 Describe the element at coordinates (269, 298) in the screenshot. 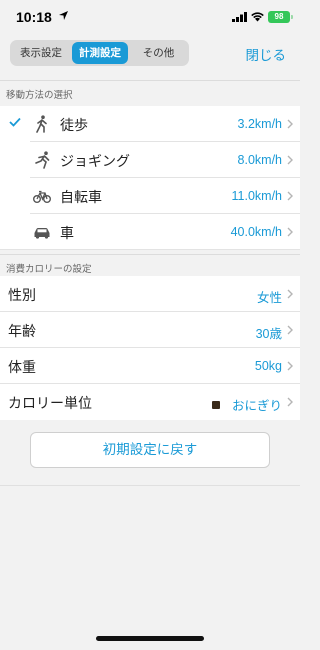

I see `calorie-value: 女性` at that location.